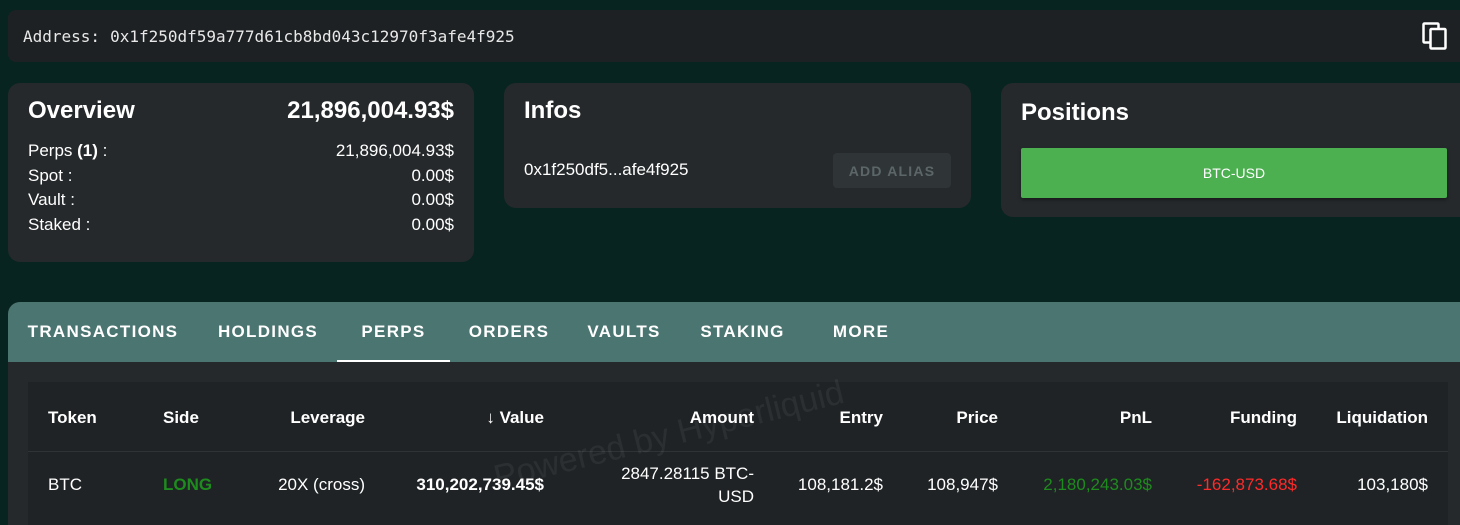  I want to click on overview-total: 21,896,004.93$, so click(370, 110).